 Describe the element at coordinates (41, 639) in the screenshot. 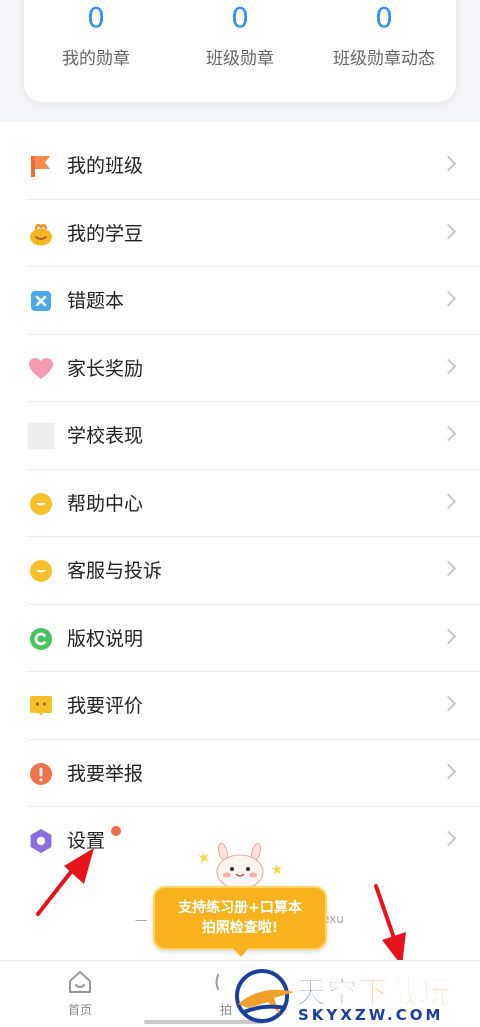

I see `copyright-icon` at that location.